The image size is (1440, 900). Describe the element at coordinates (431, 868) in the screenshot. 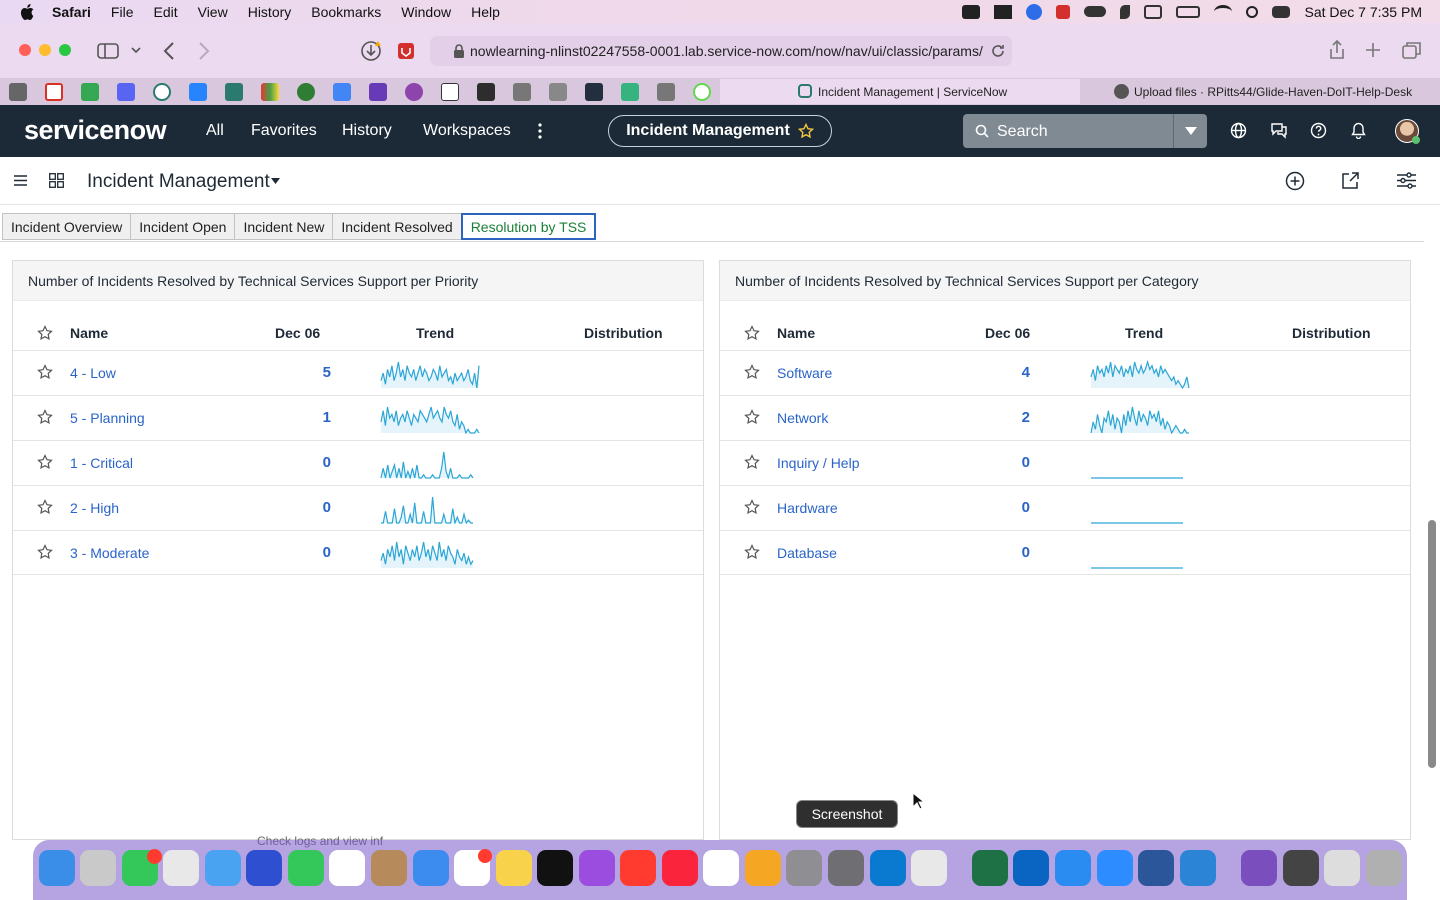

I see `mail-icon` at that location.